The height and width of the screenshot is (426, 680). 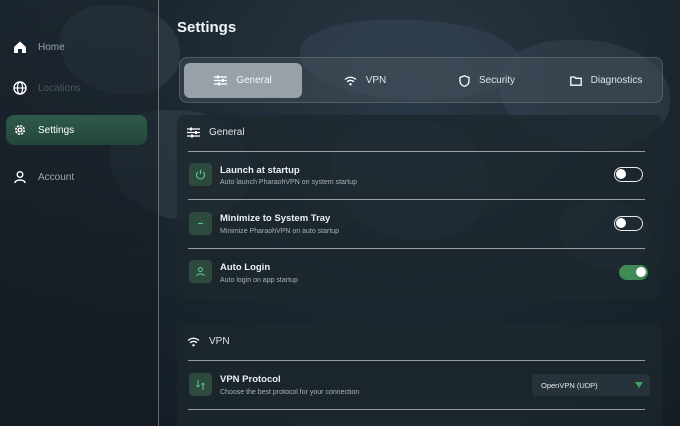 I want to click on folder-icon, so click(x=575, y=80).